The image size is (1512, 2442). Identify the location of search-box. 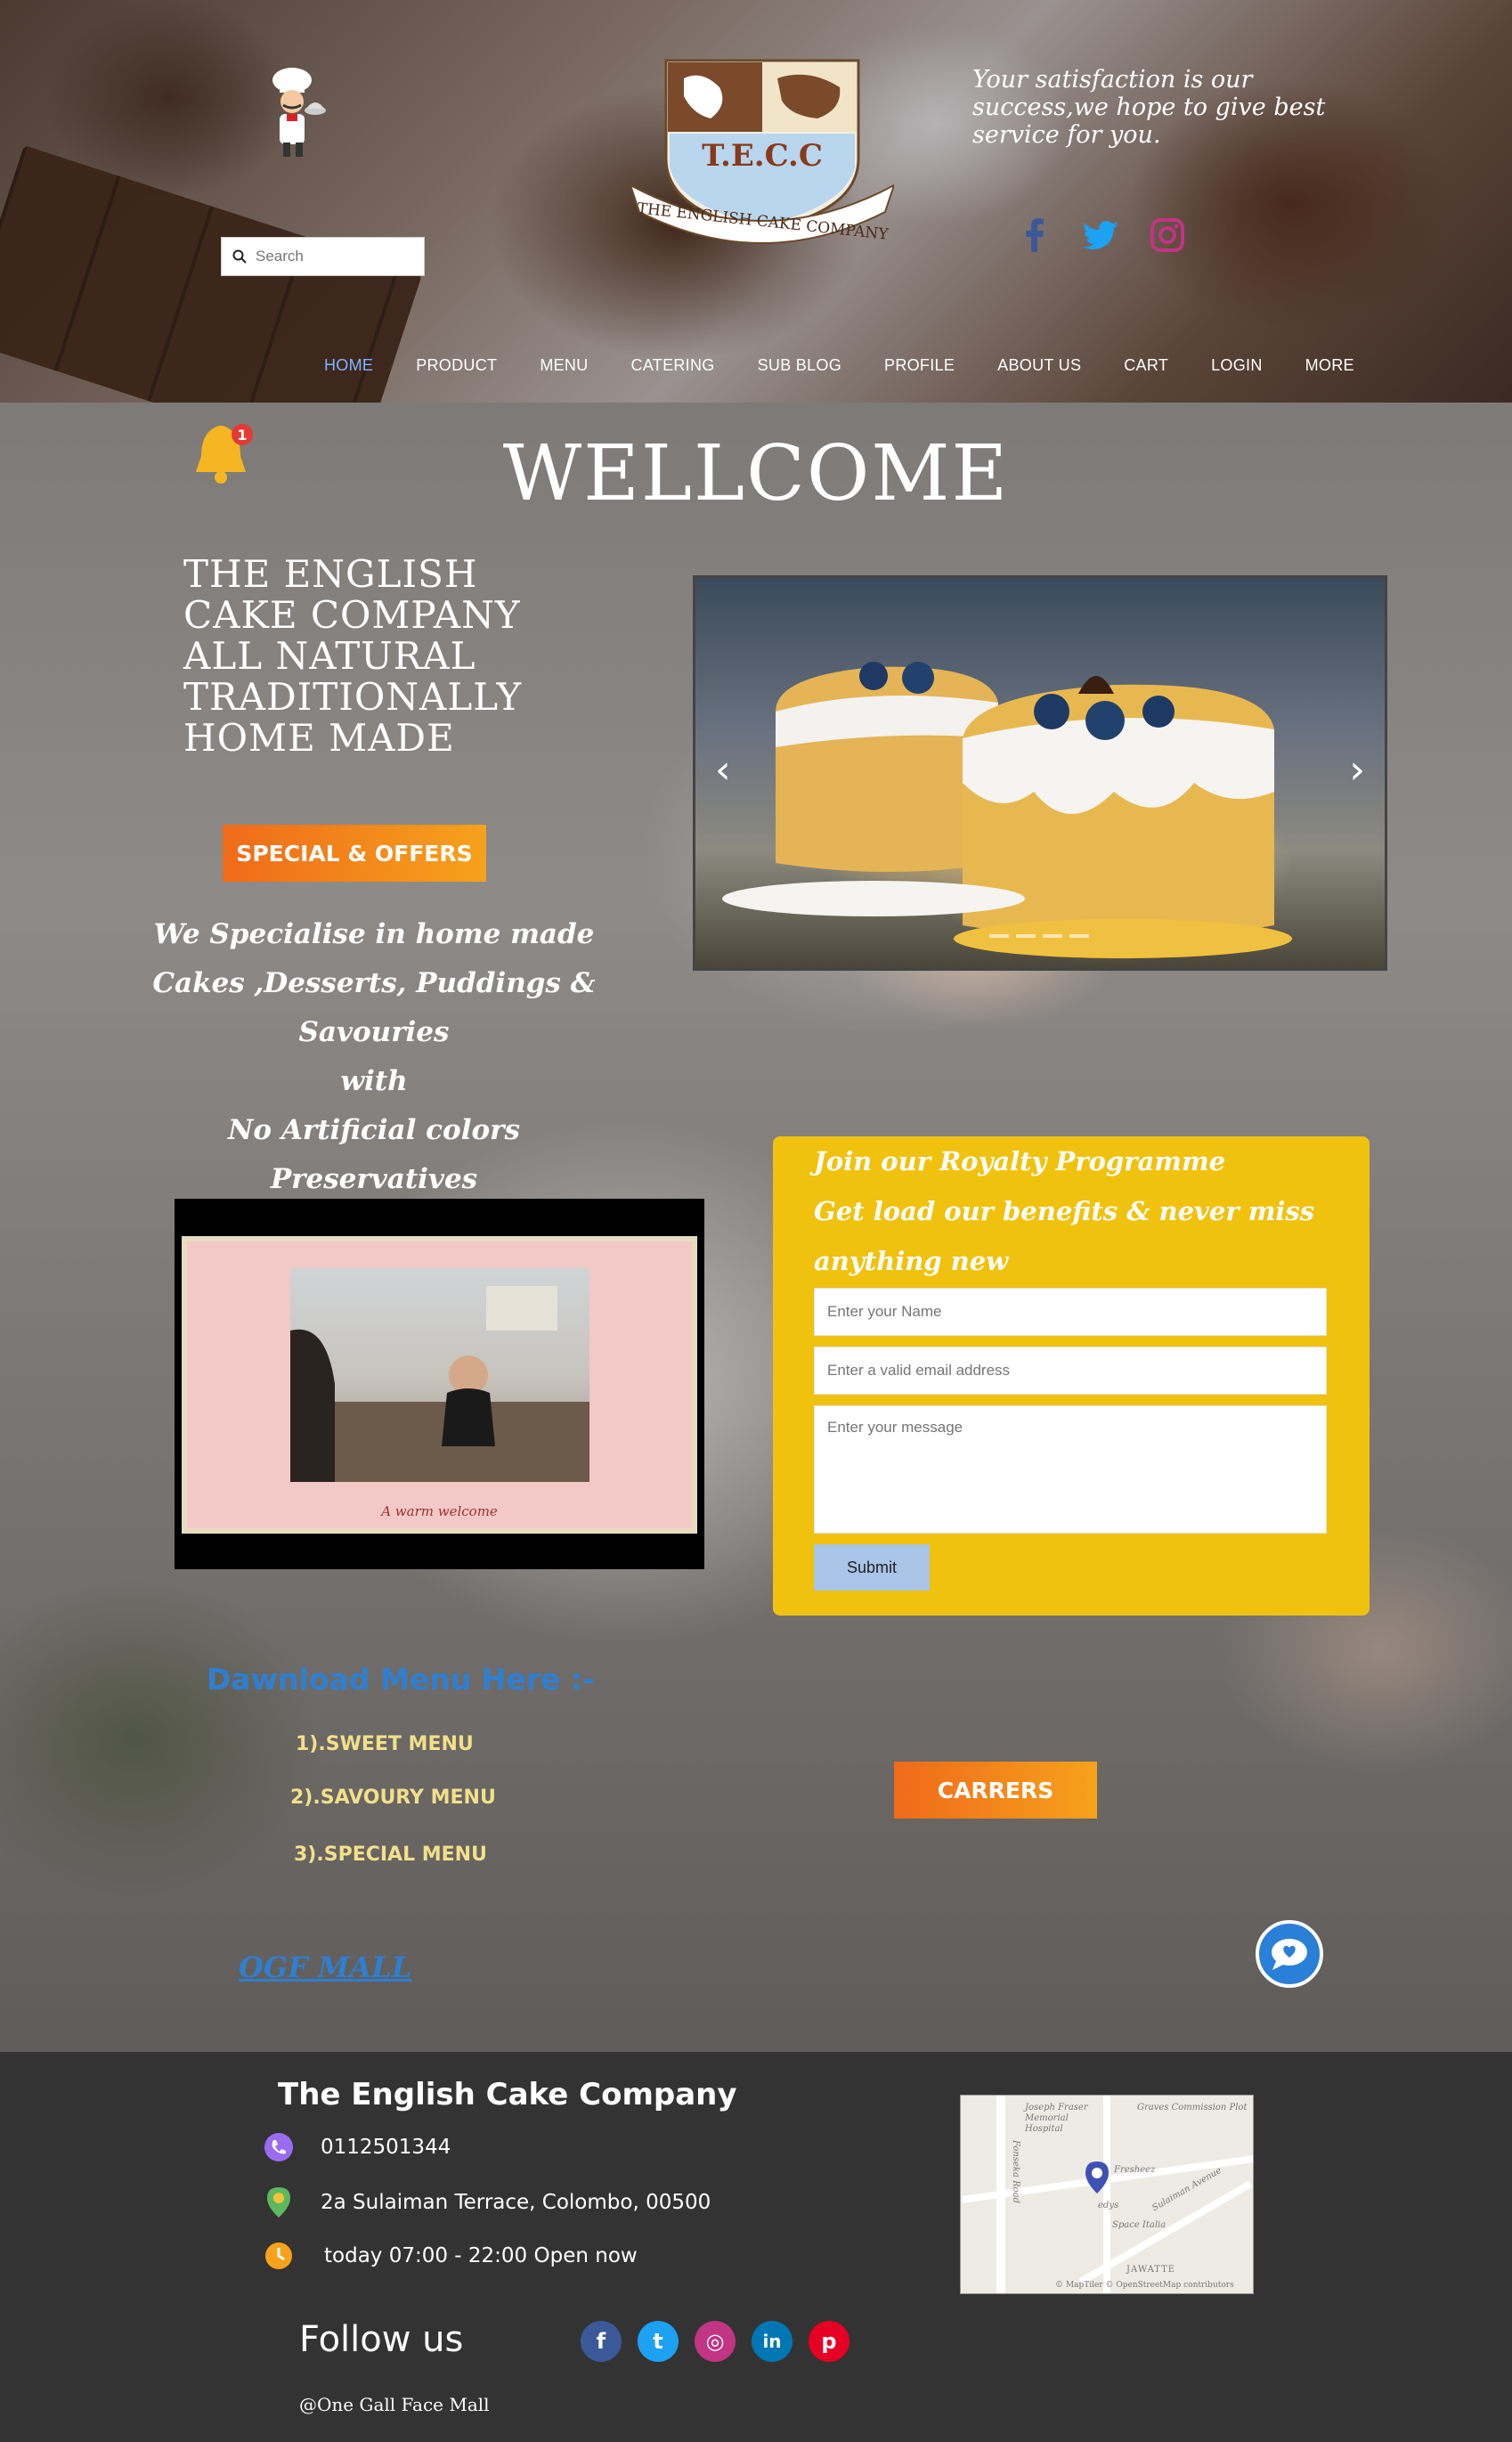
(323, 256).